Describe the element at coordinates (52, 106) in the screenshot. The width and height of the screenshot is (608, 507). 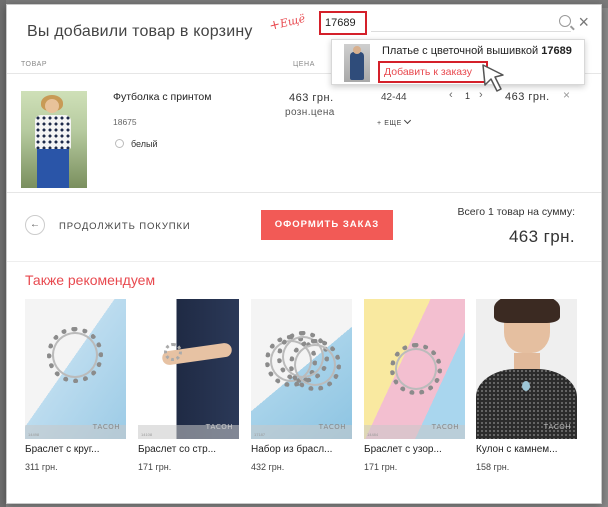
I see `thumb-head` at that location.